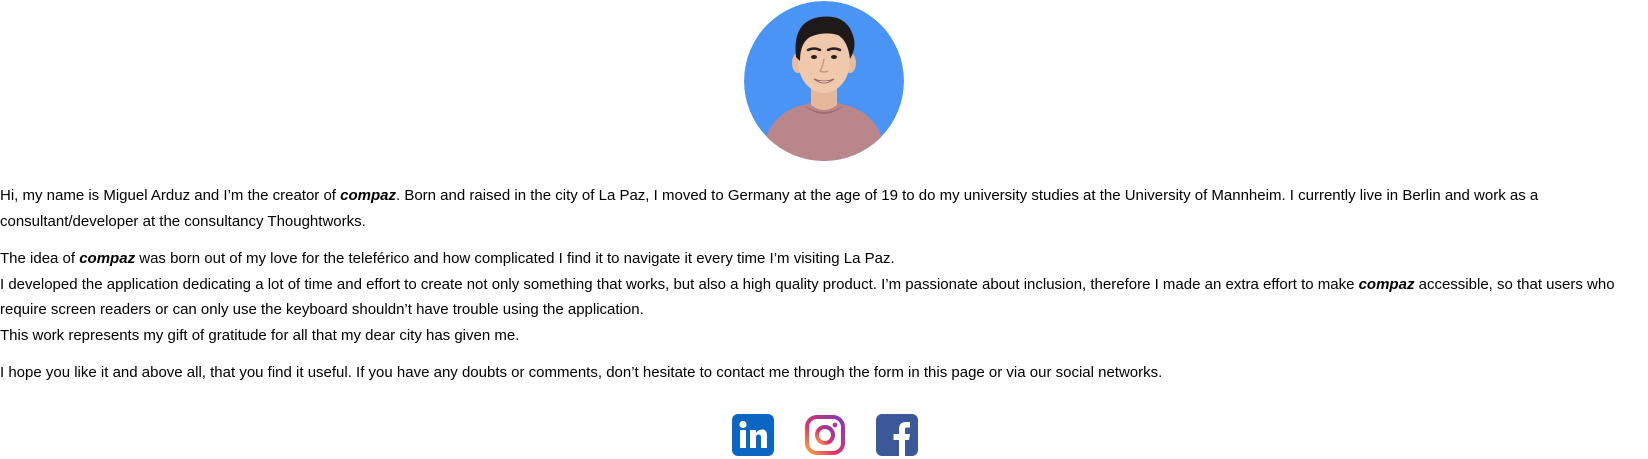 The image size is (1648, 459). I want to click on linkedin-icon, so click(753, 435).